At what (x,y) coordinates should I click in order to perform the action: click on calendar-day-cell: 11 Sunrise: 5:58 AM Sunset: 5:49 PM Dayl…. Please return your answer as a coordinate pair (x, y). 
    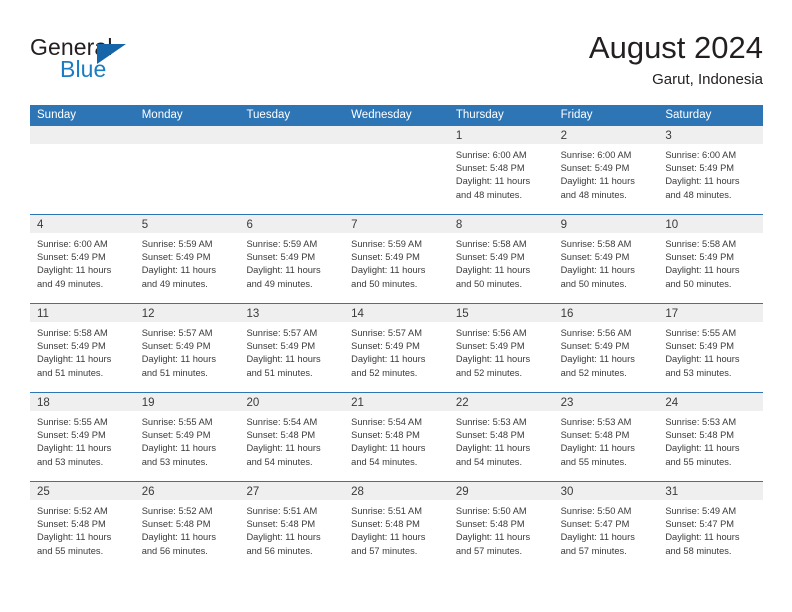
    Looking at the image, I should click on (82, 348).